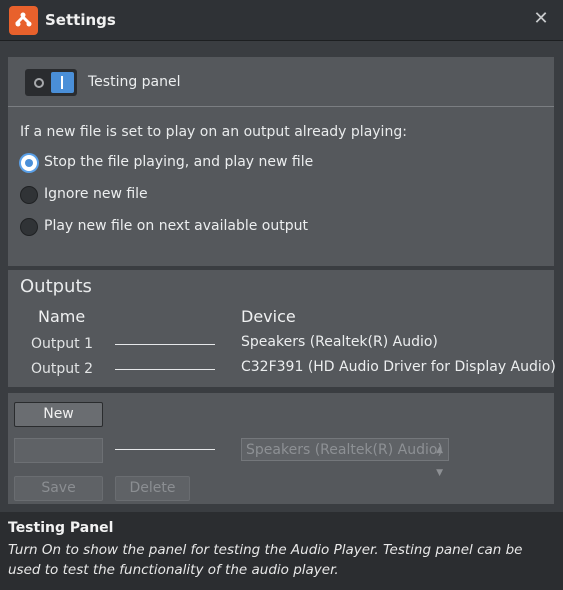 The image size is (563, 590). I want to click on radio-label: Ignore new file, so click(96, 194).